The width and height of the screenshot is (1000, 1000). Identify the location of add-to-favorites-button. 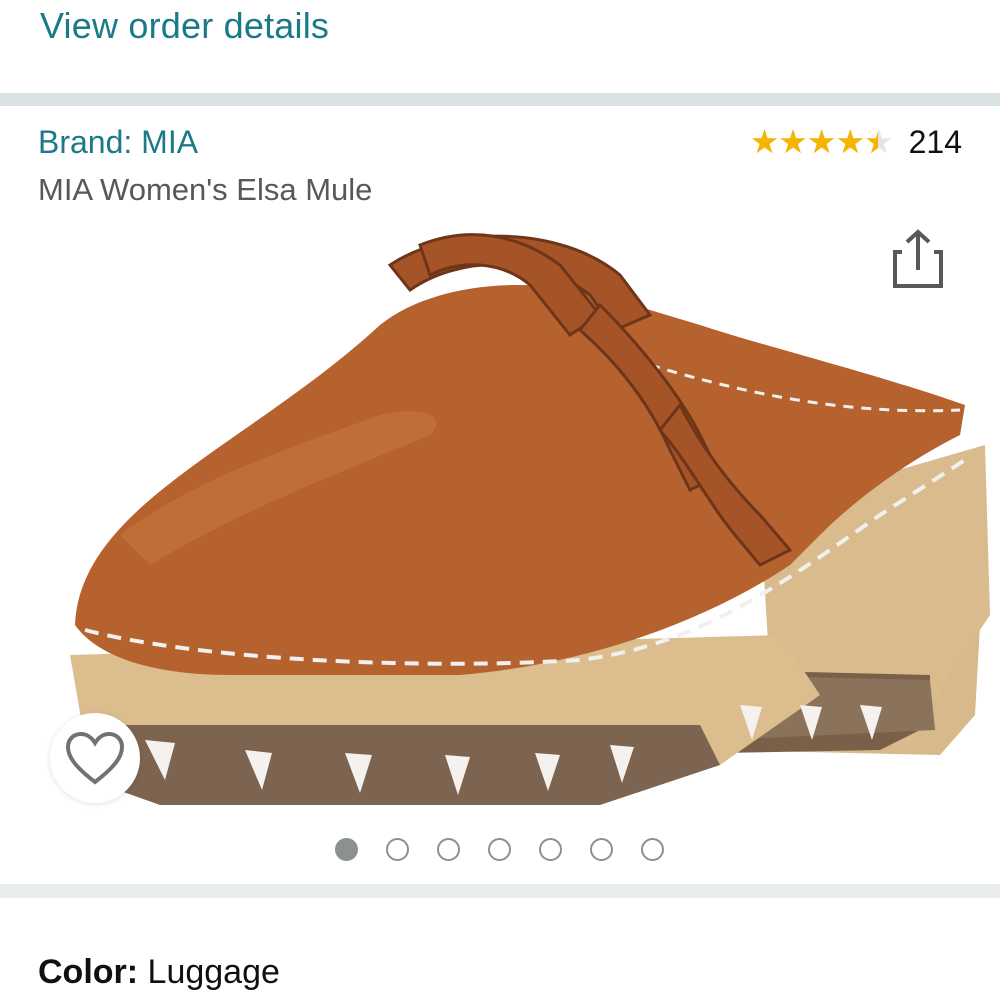
(95, 758).